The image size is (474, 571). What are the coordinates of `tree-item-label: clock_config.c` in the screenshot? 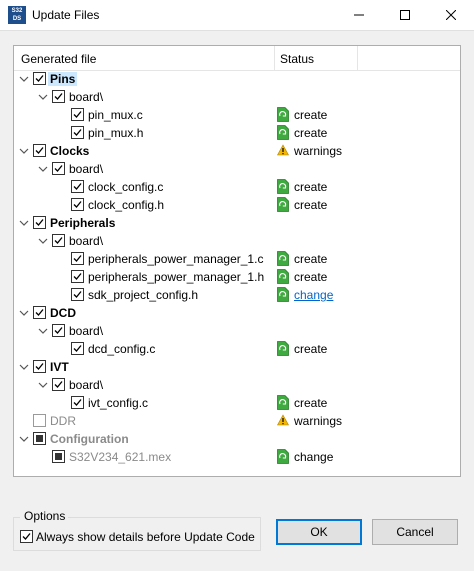 It's located at (125, 187).